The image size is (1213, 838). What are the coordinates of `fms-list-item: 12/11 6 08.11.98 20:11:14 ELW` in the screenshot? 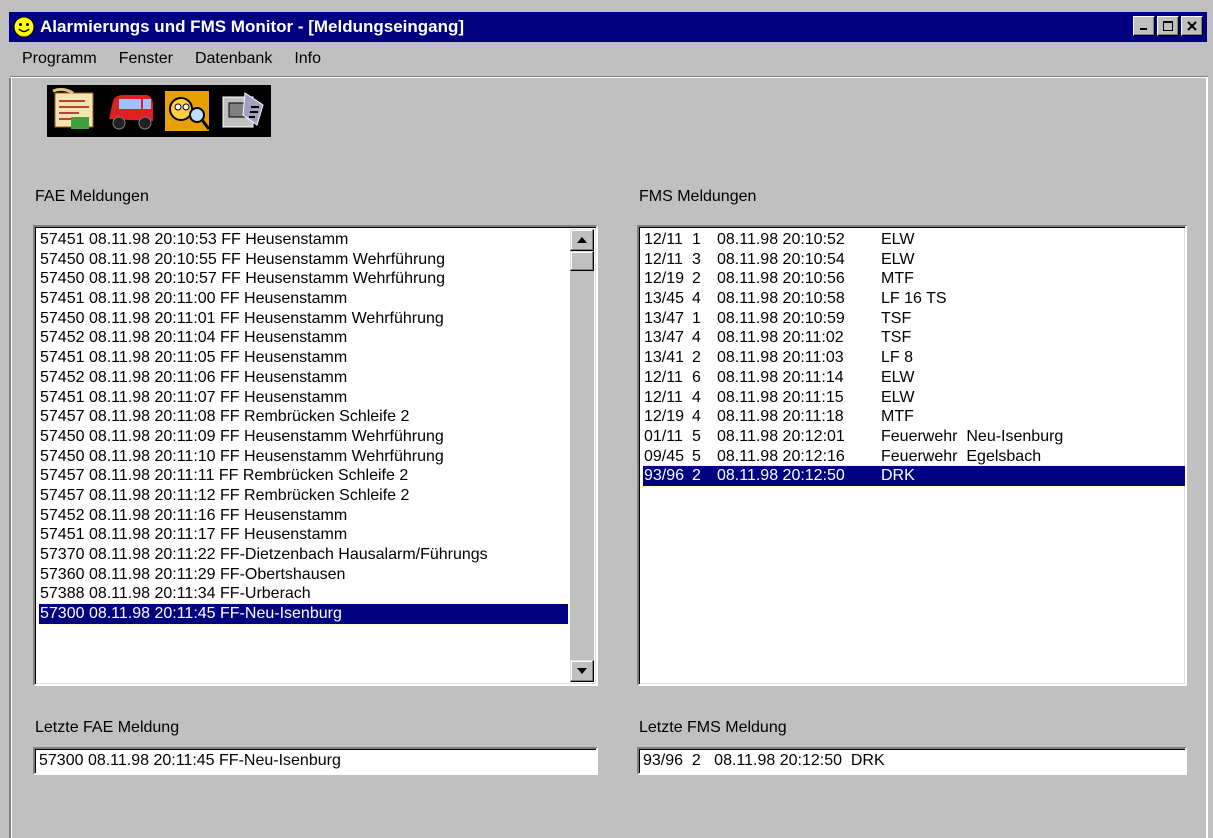 It's located at (914, 378).